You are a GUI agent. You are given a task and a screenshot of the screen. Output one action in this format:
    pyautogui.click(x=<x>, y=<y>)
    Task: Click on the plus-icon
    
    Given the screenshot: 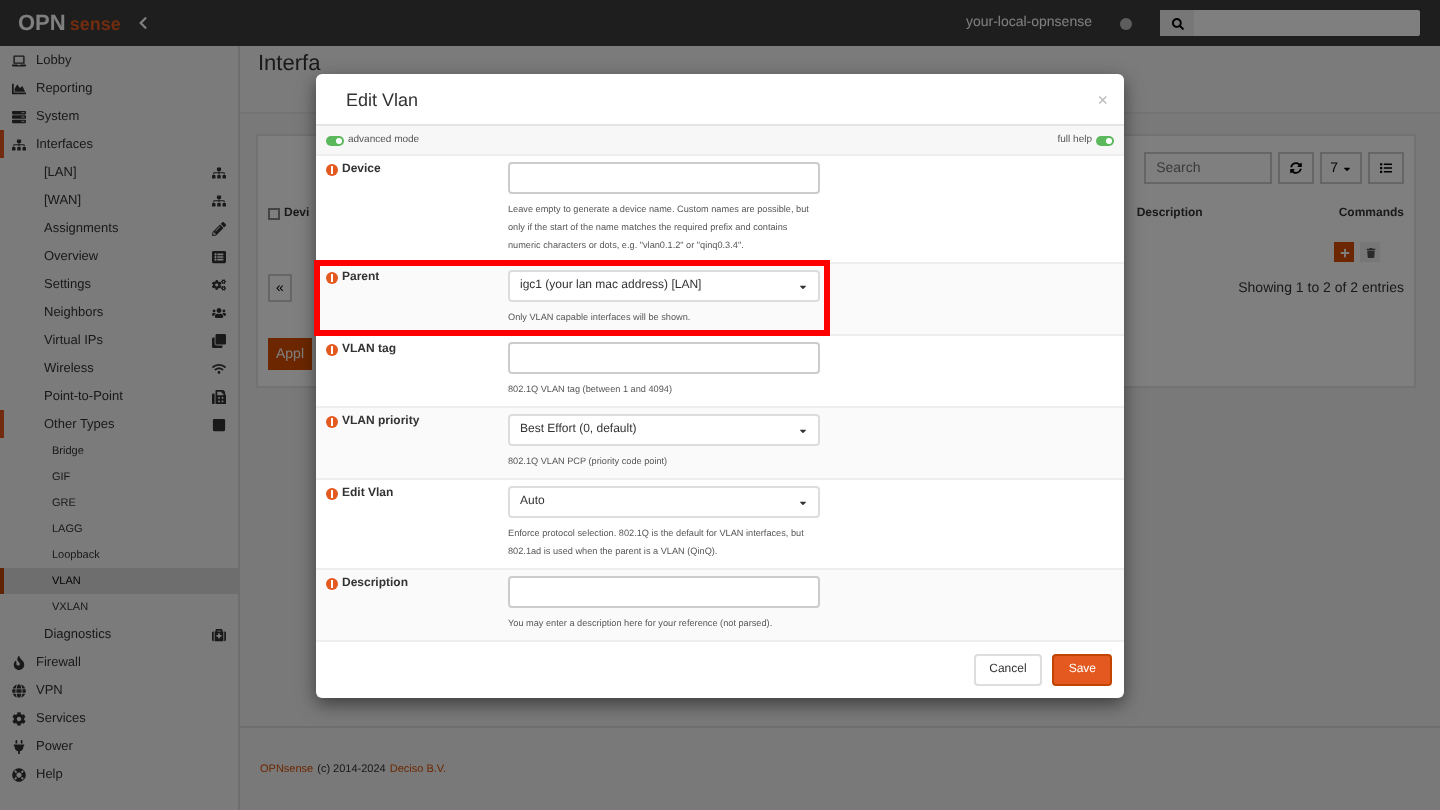 What is the action you would take?
    pyautogui.click(x=1344, y=252)
    